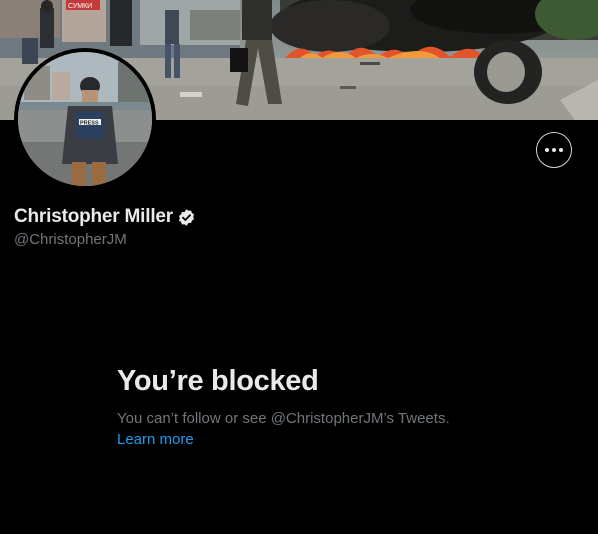  I want to click on blocked-title: You’re blocked, so click(218, 381).